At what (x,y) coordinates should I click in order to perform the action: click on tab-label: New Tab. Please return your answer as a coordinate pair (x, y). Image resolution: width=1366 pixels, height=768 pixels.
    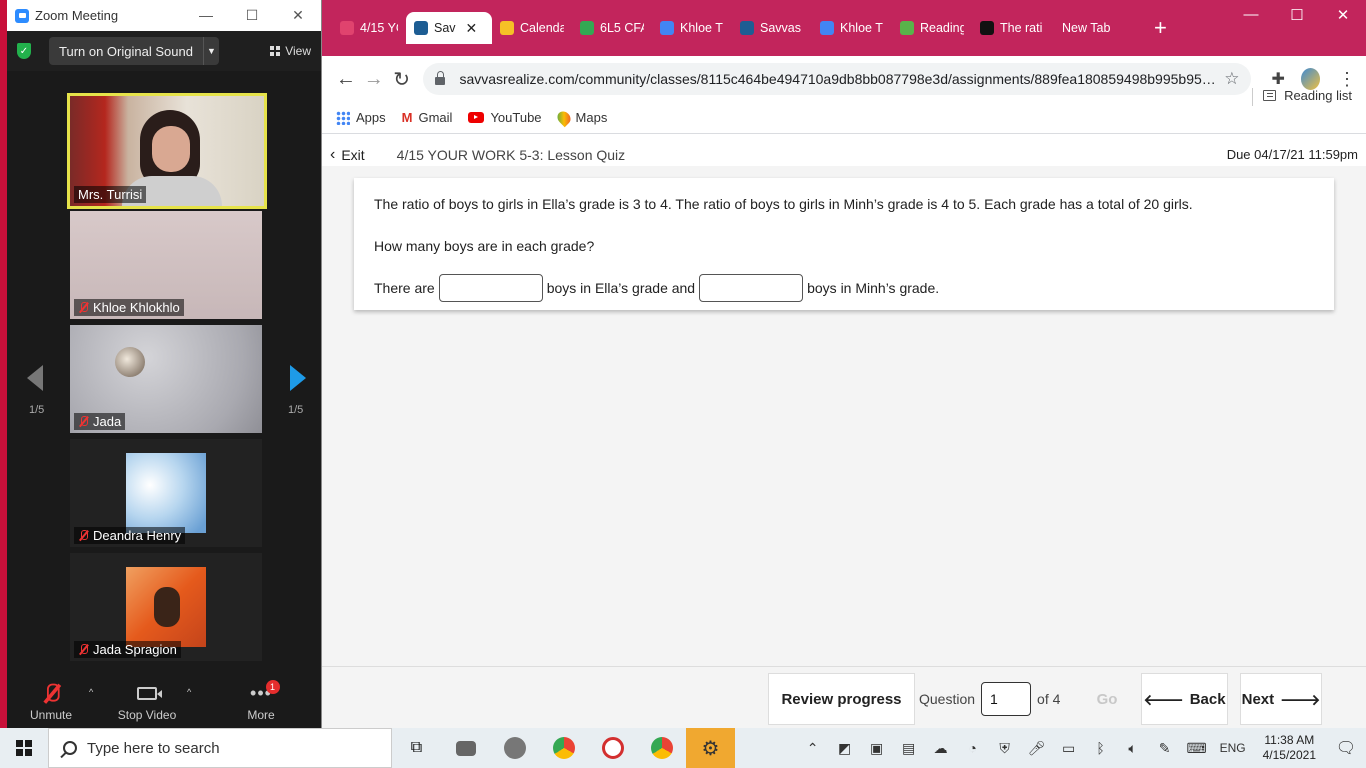
    Looking at the image, I should click on (1086, 28).